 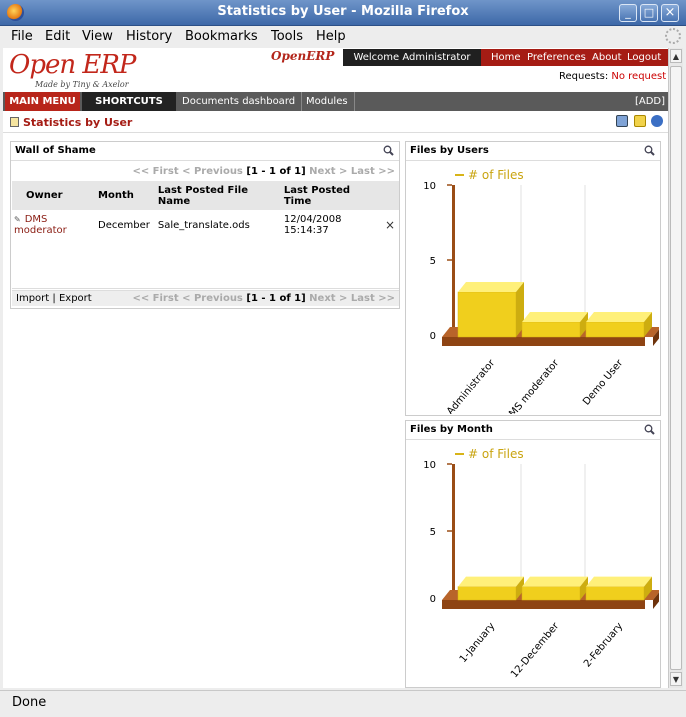 I want to click on col-time: Last Posted Time, so click(x=330, y=195).